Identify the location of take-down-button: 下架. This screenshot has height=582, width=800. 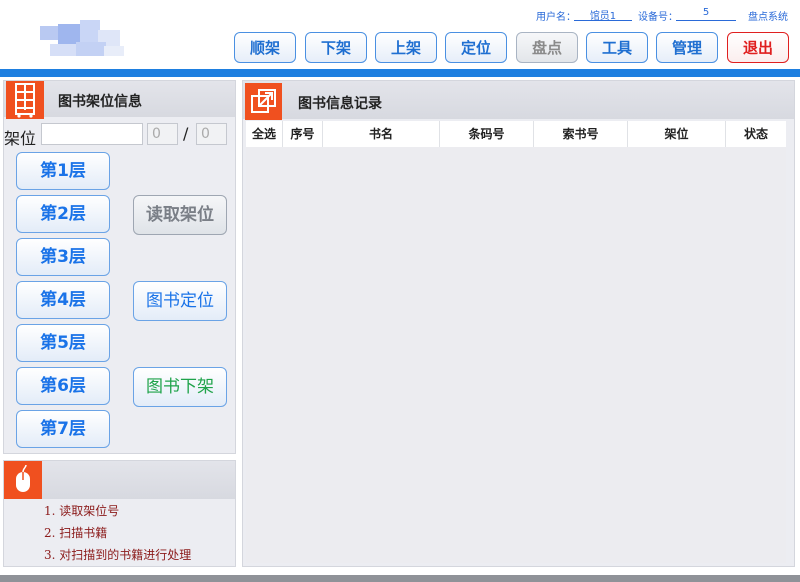
(336, 47).